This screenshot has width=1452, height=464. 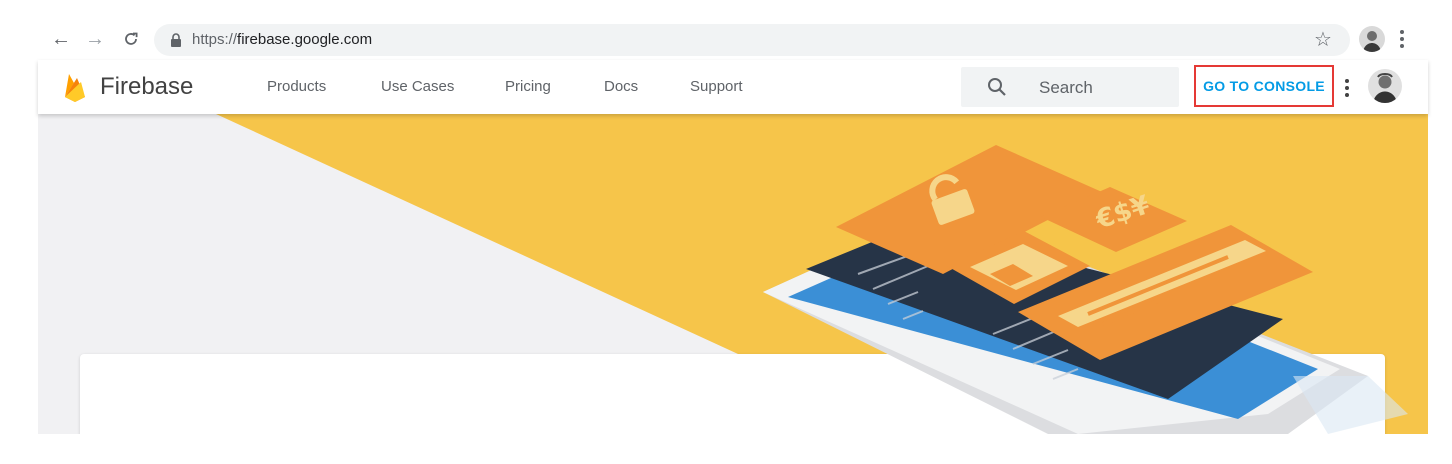 What do you see at coordinates (61, 39) in the screenshot?
I see `back-arrow-icon: ←` at bounding box center [61, 39].